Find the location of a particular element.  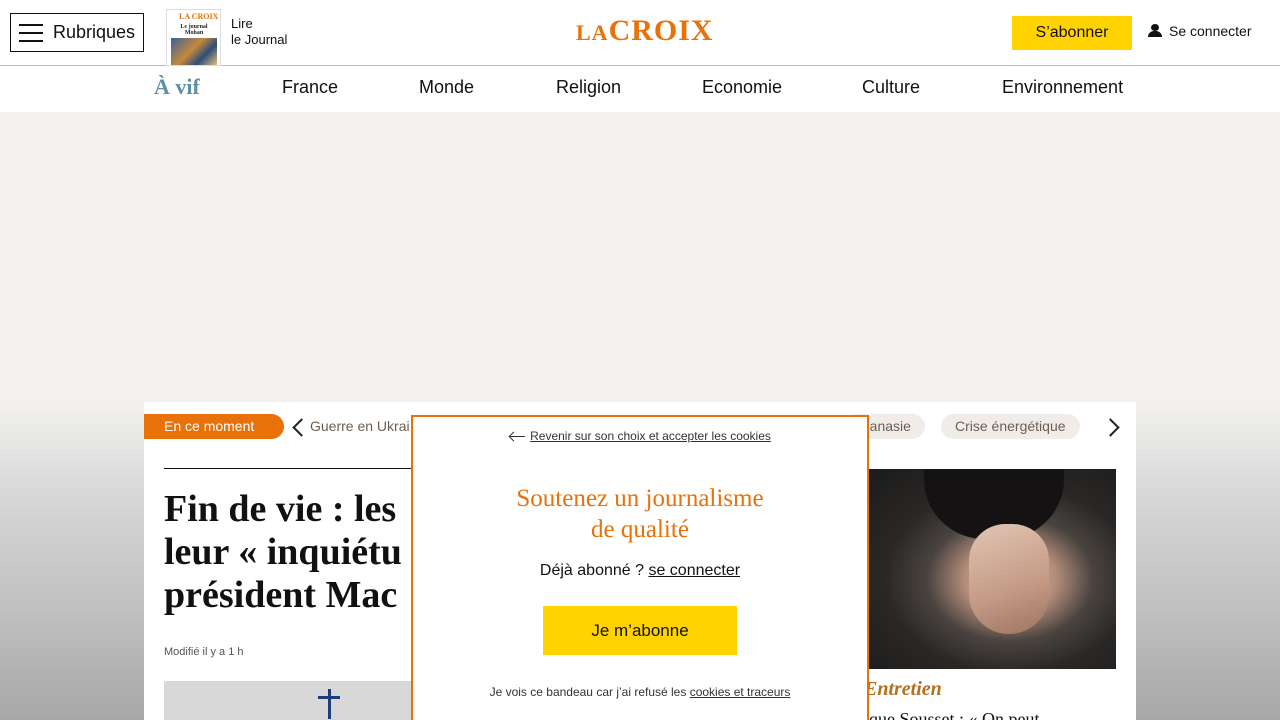

journal-cover-thumbnail: LA CROIX Le journal Mohan is located at coordinates (193, 37).